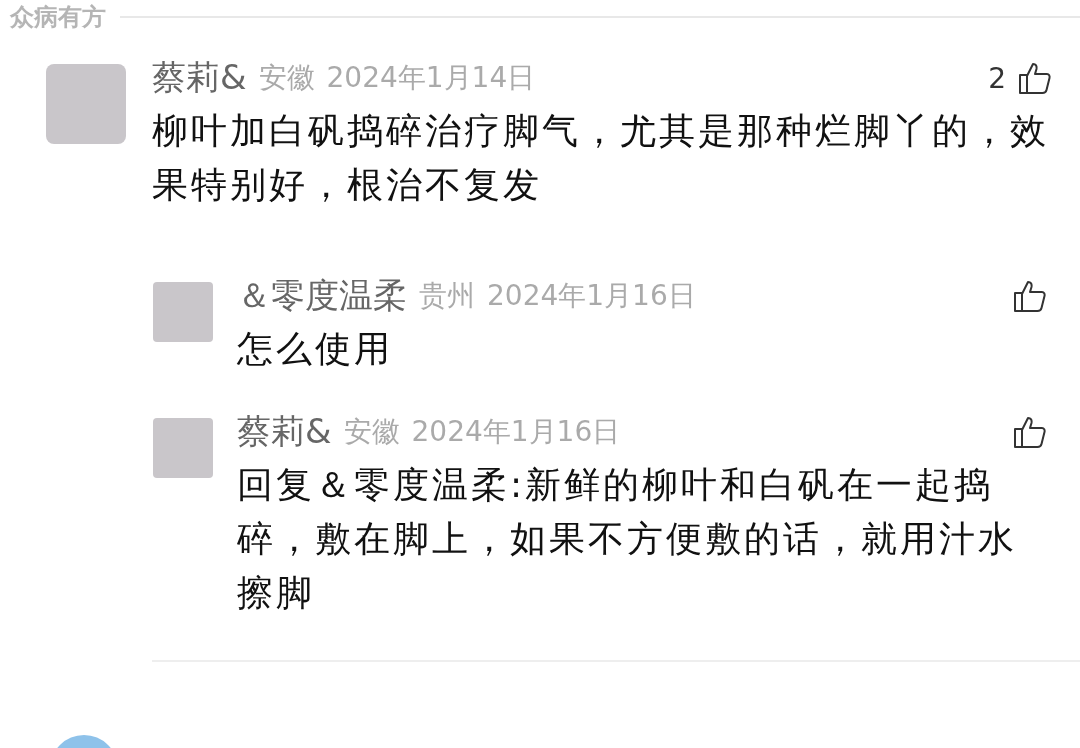 The height and width of the screenshot is (748, 1080). Describe the element at coordinates (627, 539) in the screenshot. I see `reply-text: 回复＆零度温柔:新鲜的柳叶和白矾在一起捣碎，敷在脚上，如果不方便敷的话，就用汁水擦脚` at that location.